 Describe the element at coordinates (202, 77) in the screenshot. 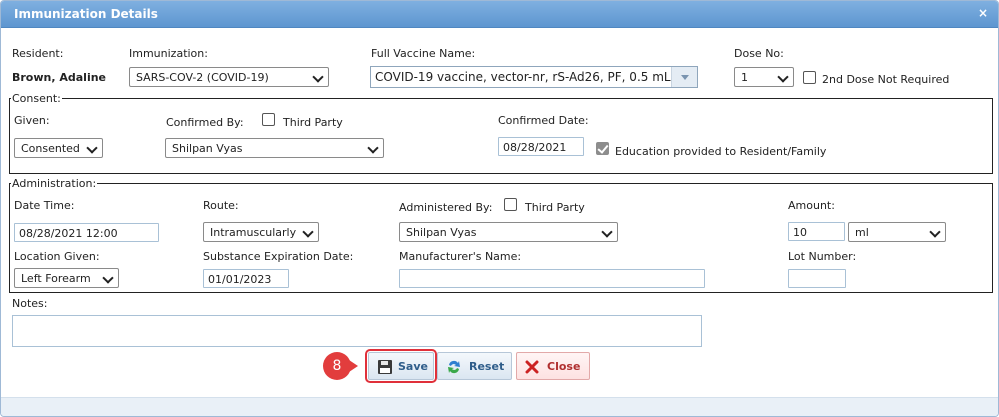

I see `immunization-value: SARS-COV-2 (COVID-19)` at that location.